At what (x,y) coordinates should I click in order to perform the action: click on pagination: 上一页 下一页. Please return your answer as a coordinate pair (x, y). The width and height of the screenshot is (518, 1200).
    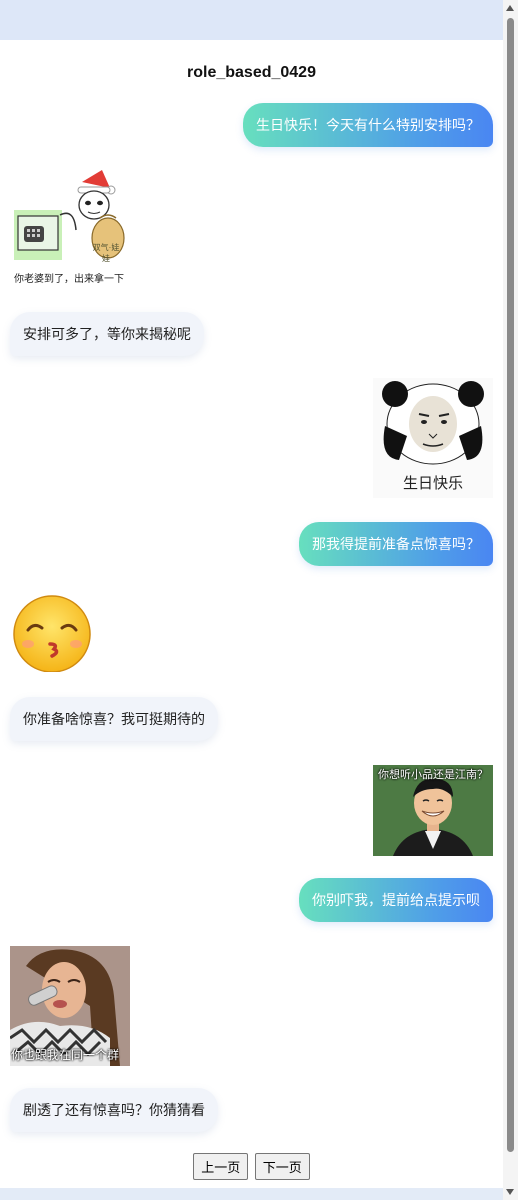
    Looking at the image, I should click on (251, 1166).